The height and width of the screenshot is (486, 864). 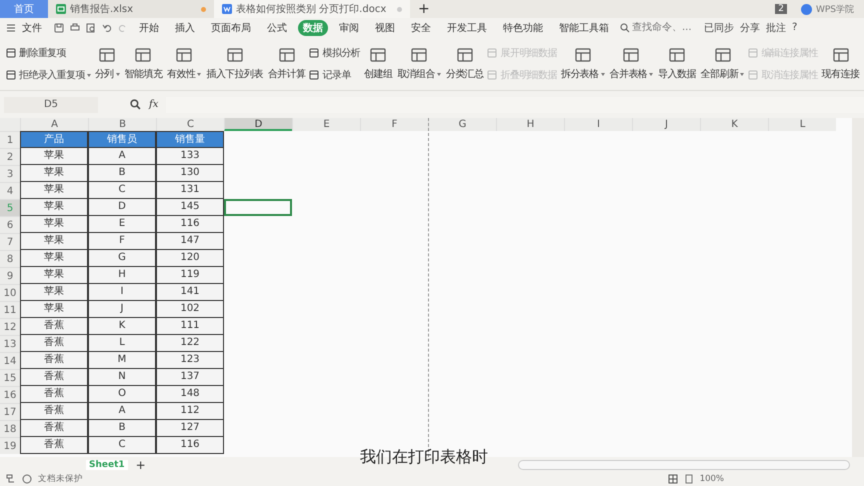 What do you see at coordinates (48, 53) in the screenshot?
I see `ribbon-button: 删除重复项` at bounding box center [48, 53].